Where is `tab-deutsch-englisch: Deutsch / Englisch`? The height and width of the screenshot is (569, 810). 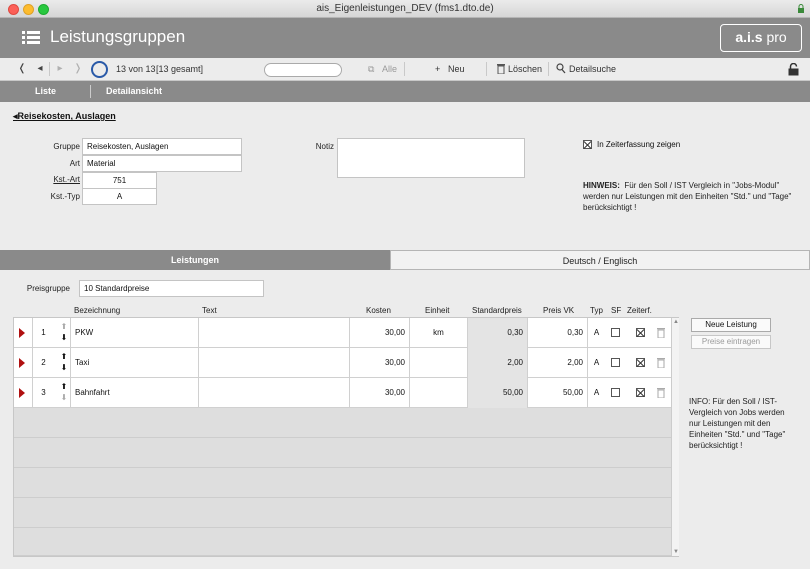 tab-deutsch-englisch: Deutsch / Englisch is located at coordinates (600, 260).